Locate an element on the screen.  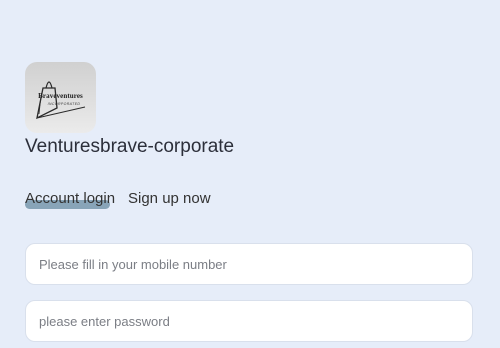
logo-subtext: INCORPORATED is located at coordinates (64, 104).